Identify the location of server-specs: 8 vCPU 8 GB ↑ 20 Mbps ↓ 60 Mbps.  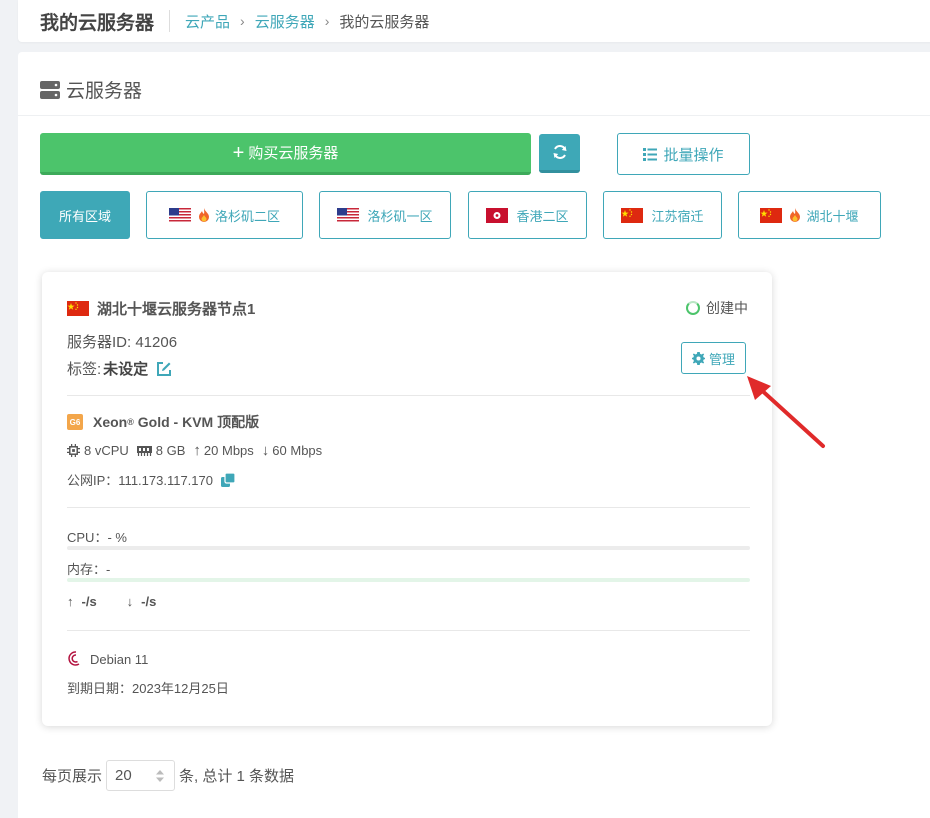
(198, 450).